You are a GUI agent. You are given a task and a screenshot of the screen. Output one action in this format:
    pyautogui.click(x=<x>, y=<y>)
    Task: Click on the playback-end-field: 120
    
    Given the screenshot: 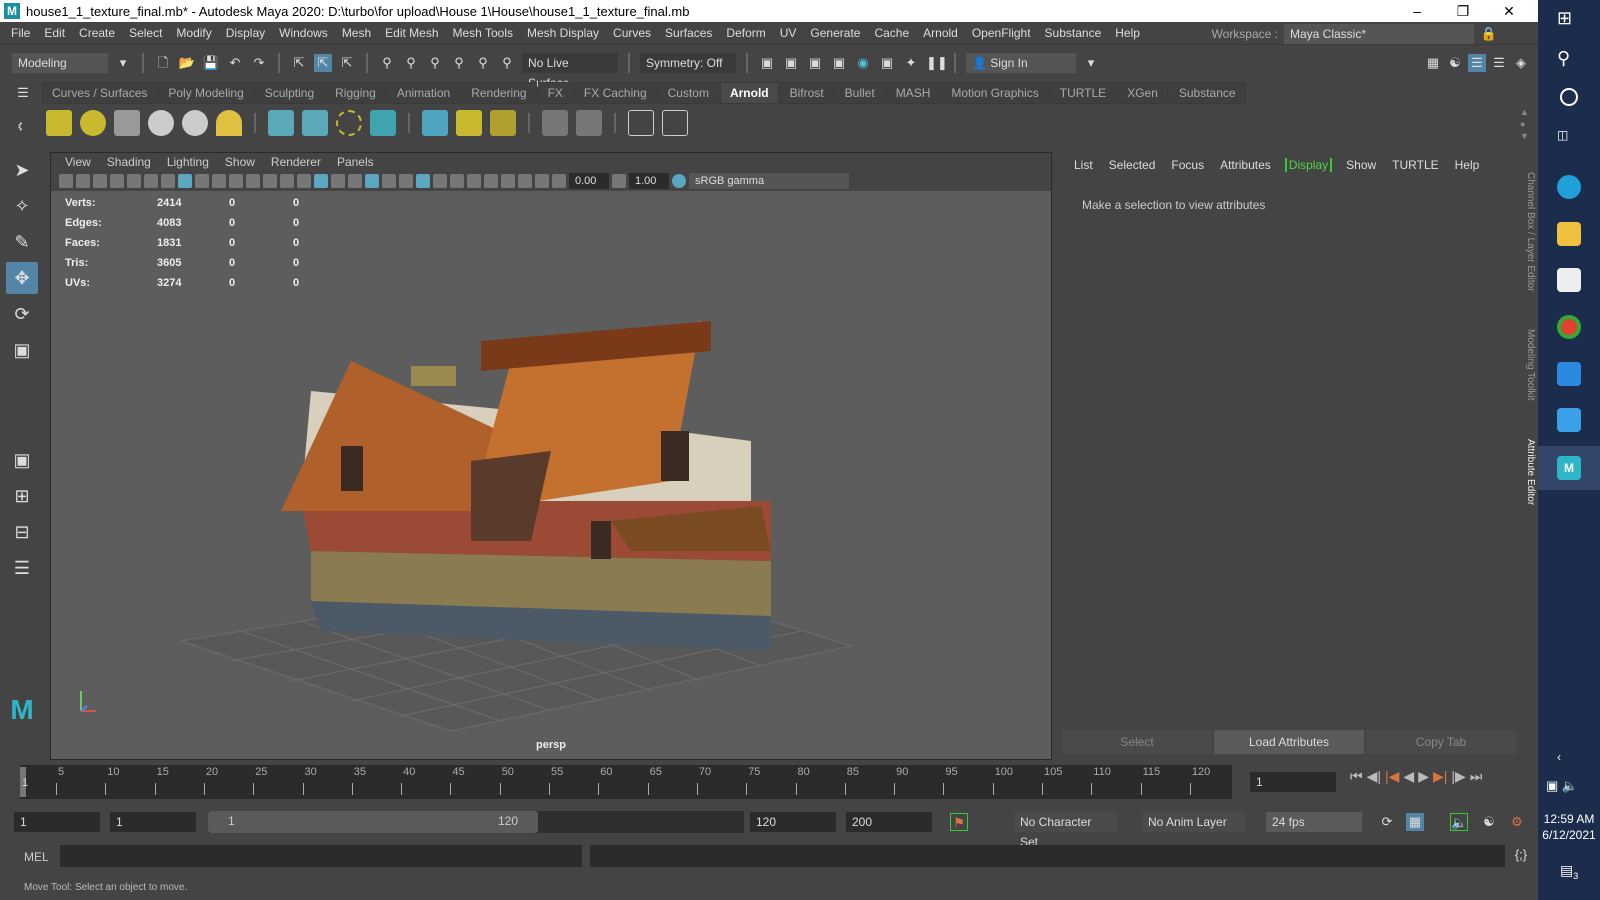 What is the action you would take?
    pyautogui.click(x=793, y=822)
    